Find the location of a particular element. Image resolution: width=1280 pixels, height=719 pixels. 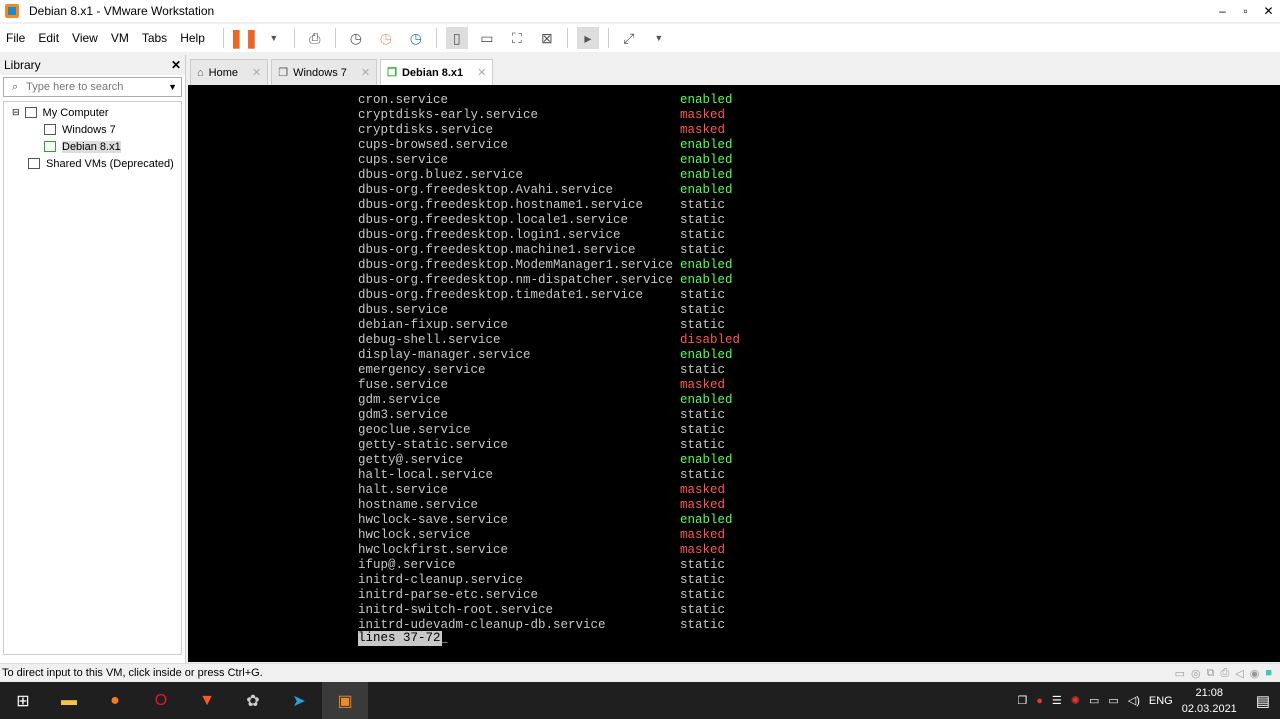

collapse-icon: ⊟ is located at coordinates (16, 112).